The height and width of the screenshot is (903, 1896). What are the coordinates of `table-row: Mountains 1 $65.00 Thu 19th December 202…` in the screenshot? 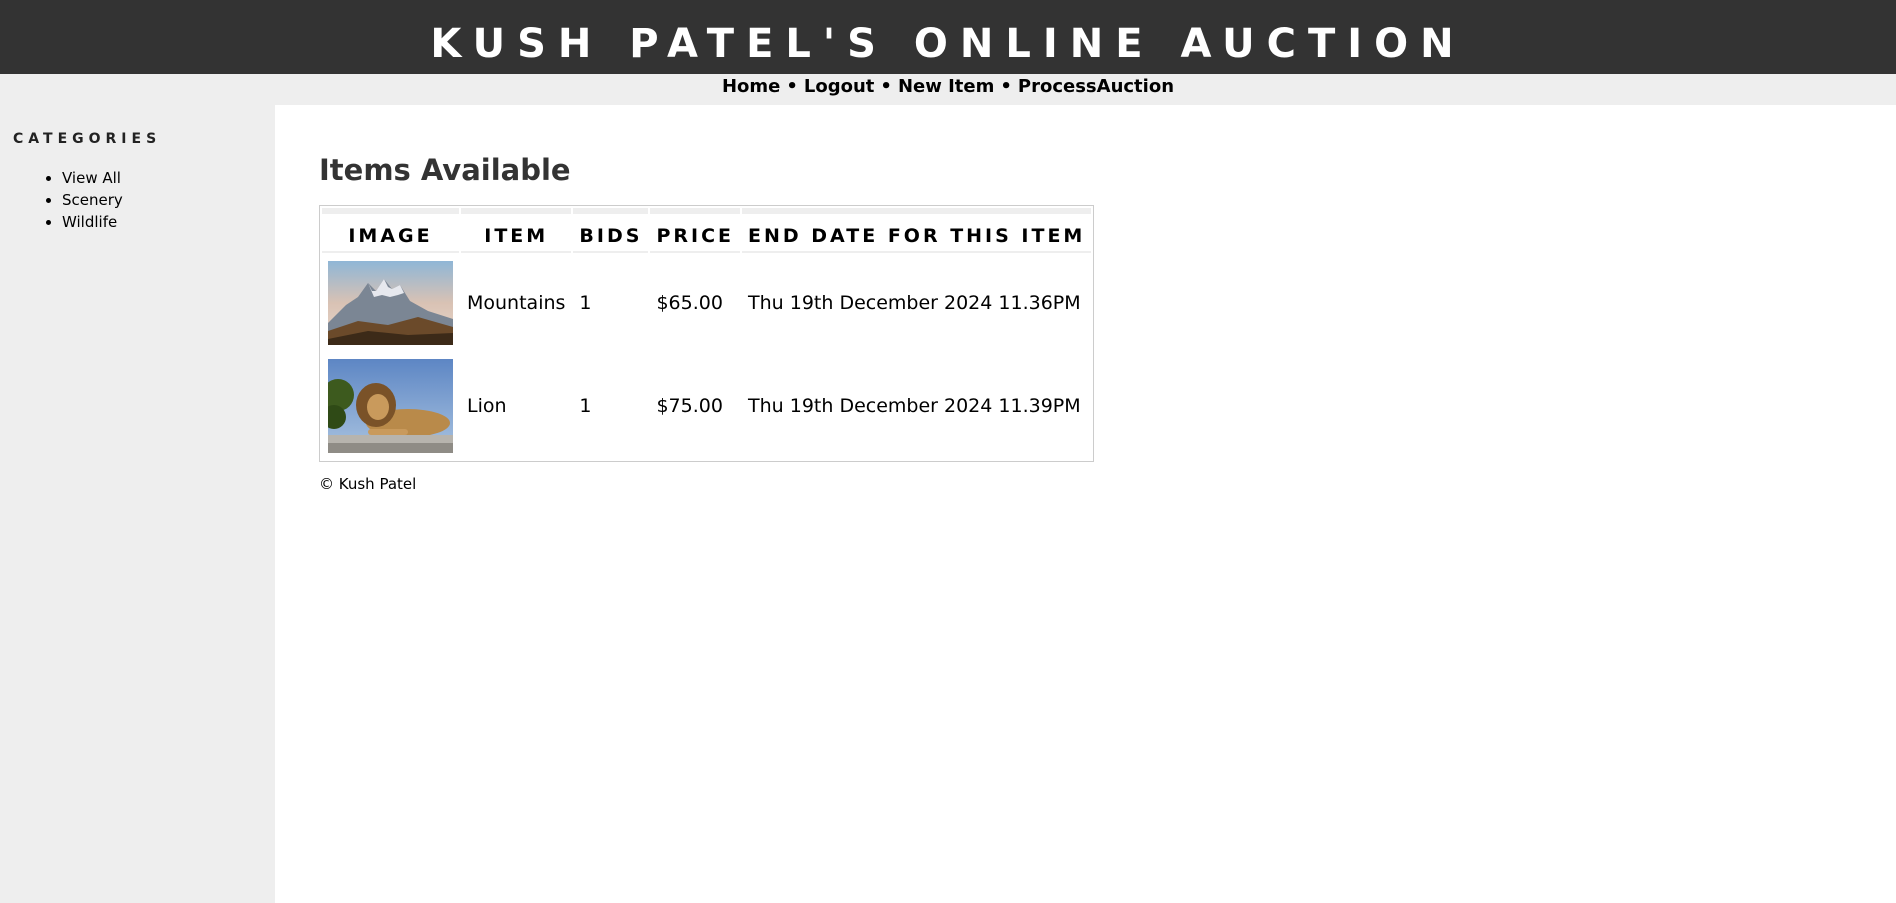 It's located at (706, 303).